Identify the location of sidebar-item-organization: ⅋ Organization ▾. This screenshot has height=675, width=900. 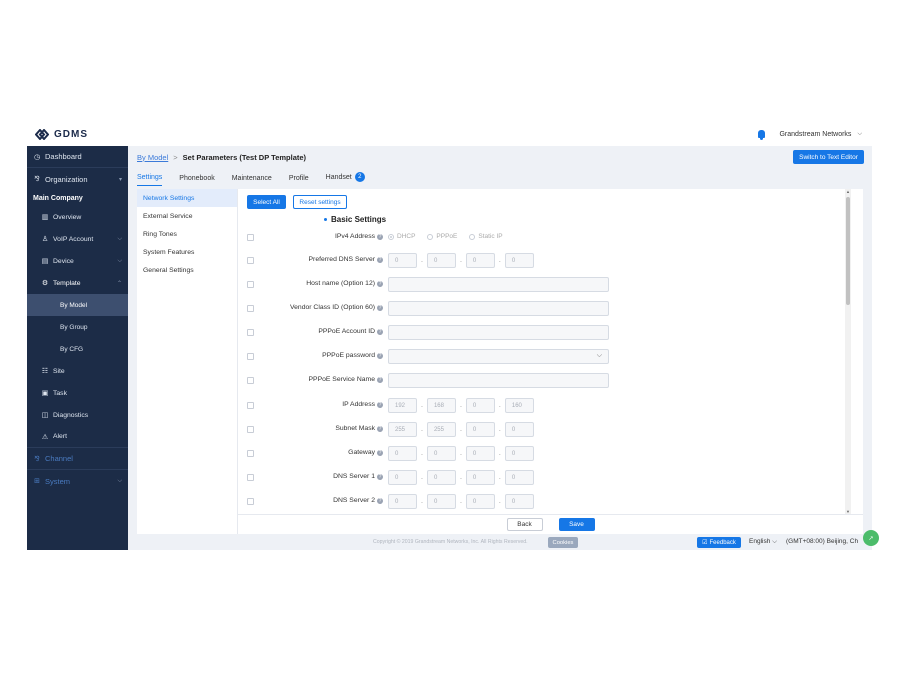
(77, 179).